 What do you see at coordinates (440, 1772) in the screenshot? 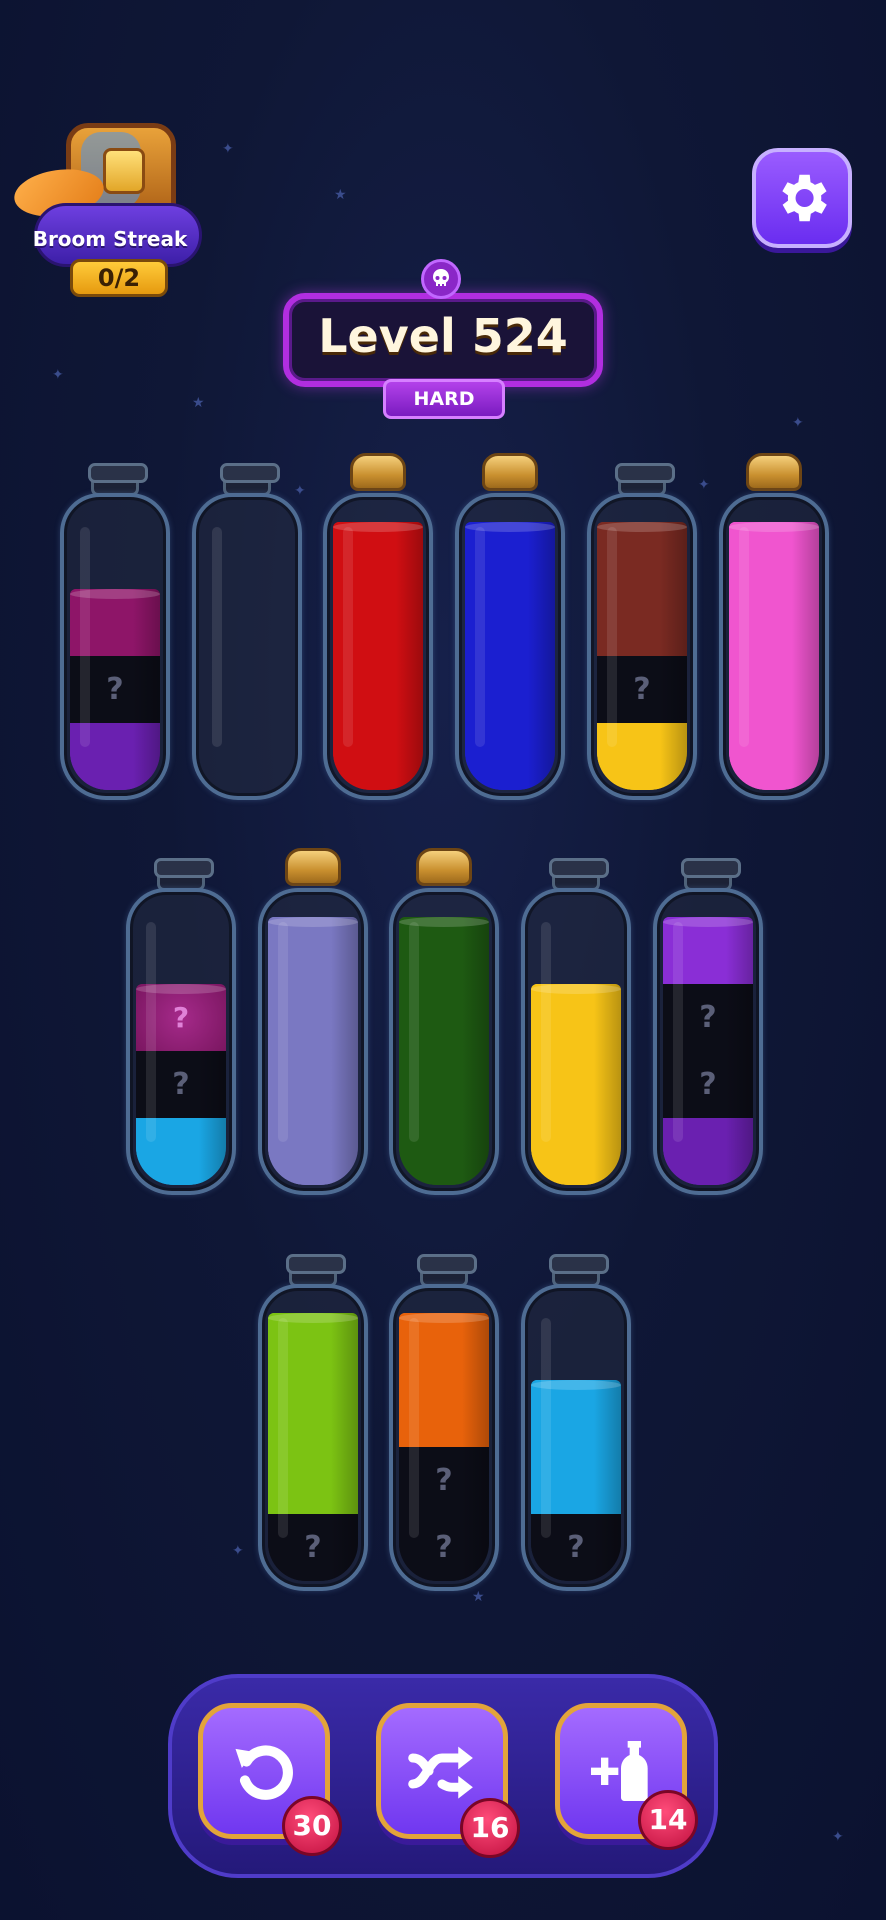
I see `shuffle-icon` at bounding box center [440, 1772].